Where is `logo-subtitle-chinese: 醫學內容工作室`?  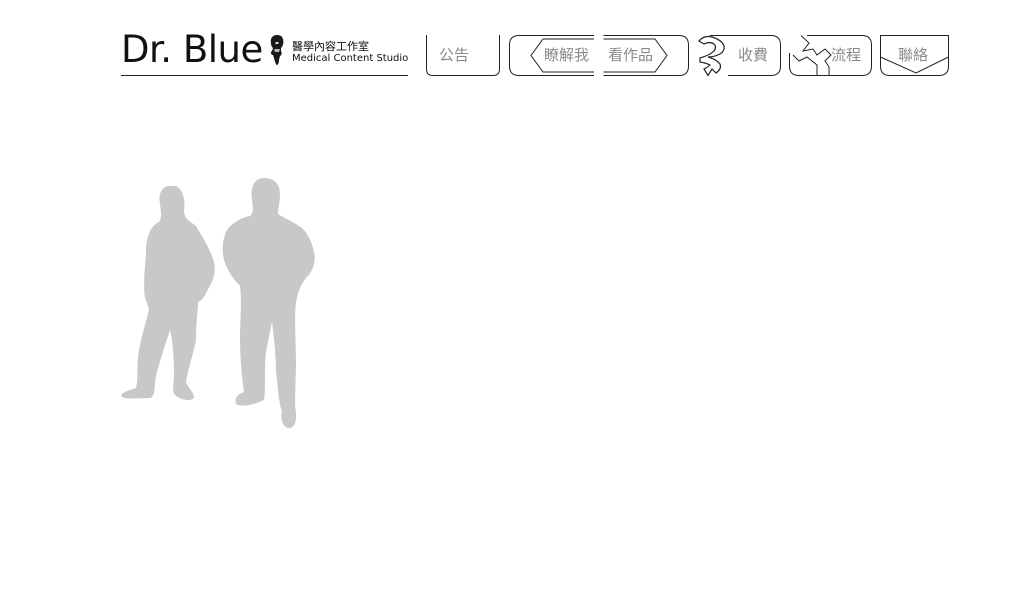 logo-subtitle-chinese: 醫學內容工作室 is located at coordinates (330, 46).